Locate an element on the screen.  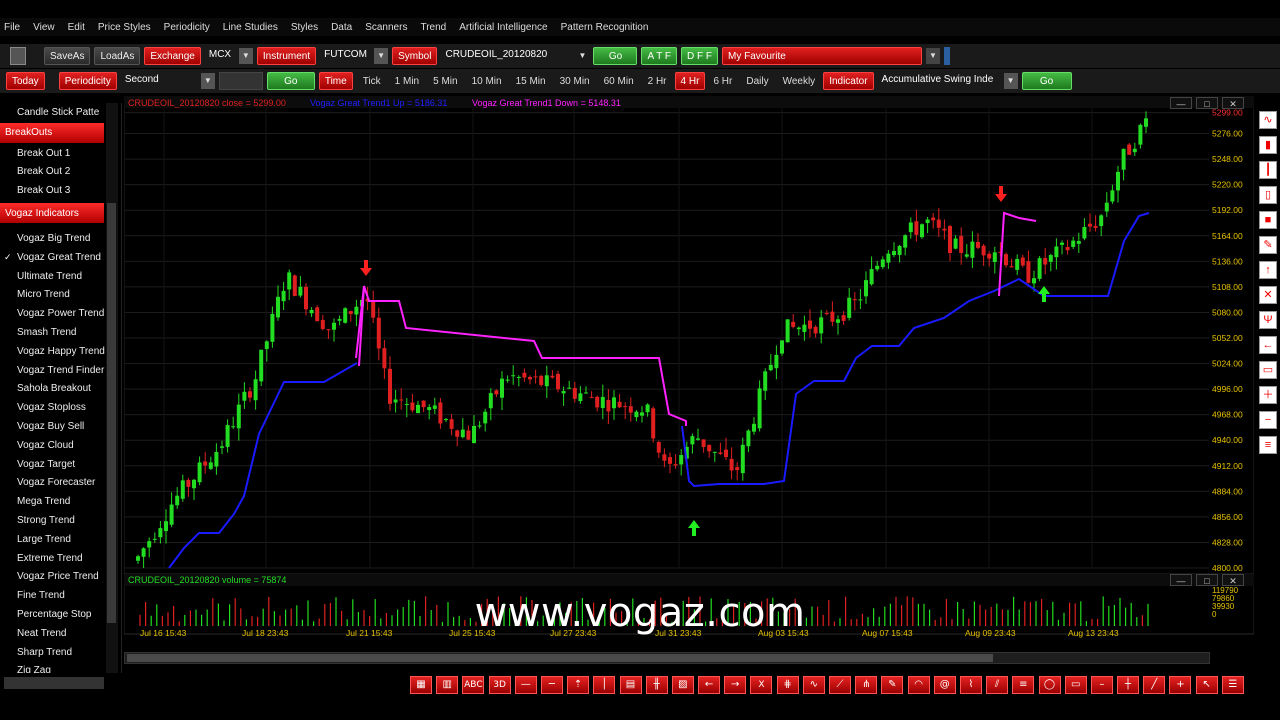
panel-horizontal-scrollbar is located at coordinates (54, 683).